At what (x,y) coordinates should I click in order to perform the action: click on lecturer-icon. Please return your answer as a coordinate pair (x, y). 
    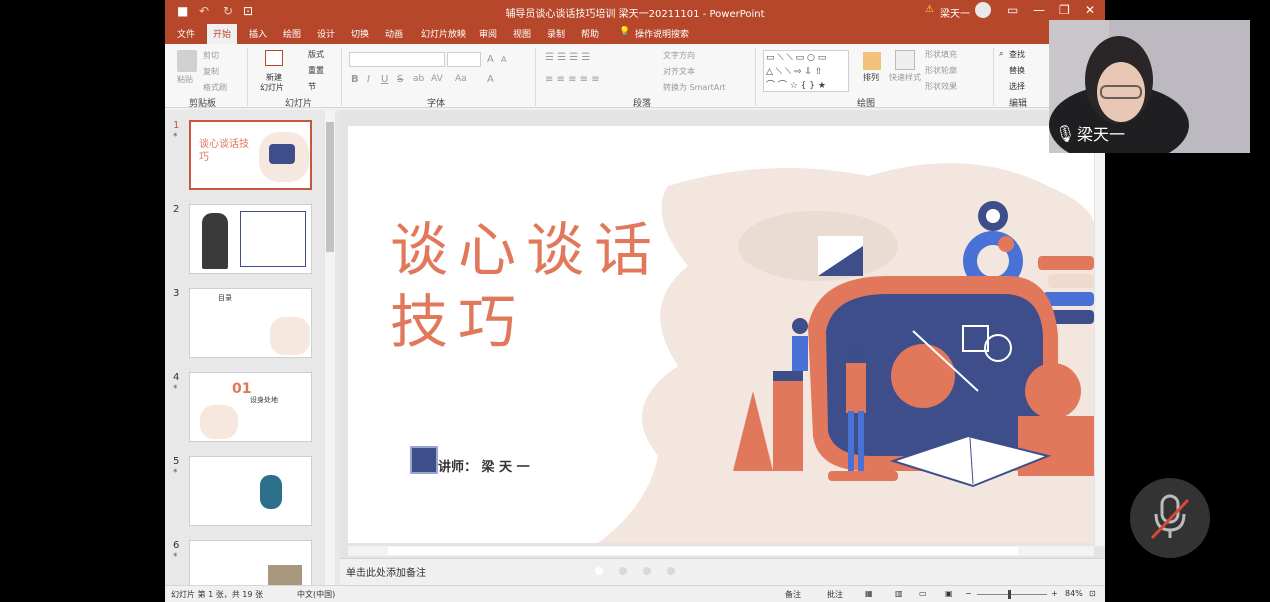
    Looking at the image, I should click on (424, 460).